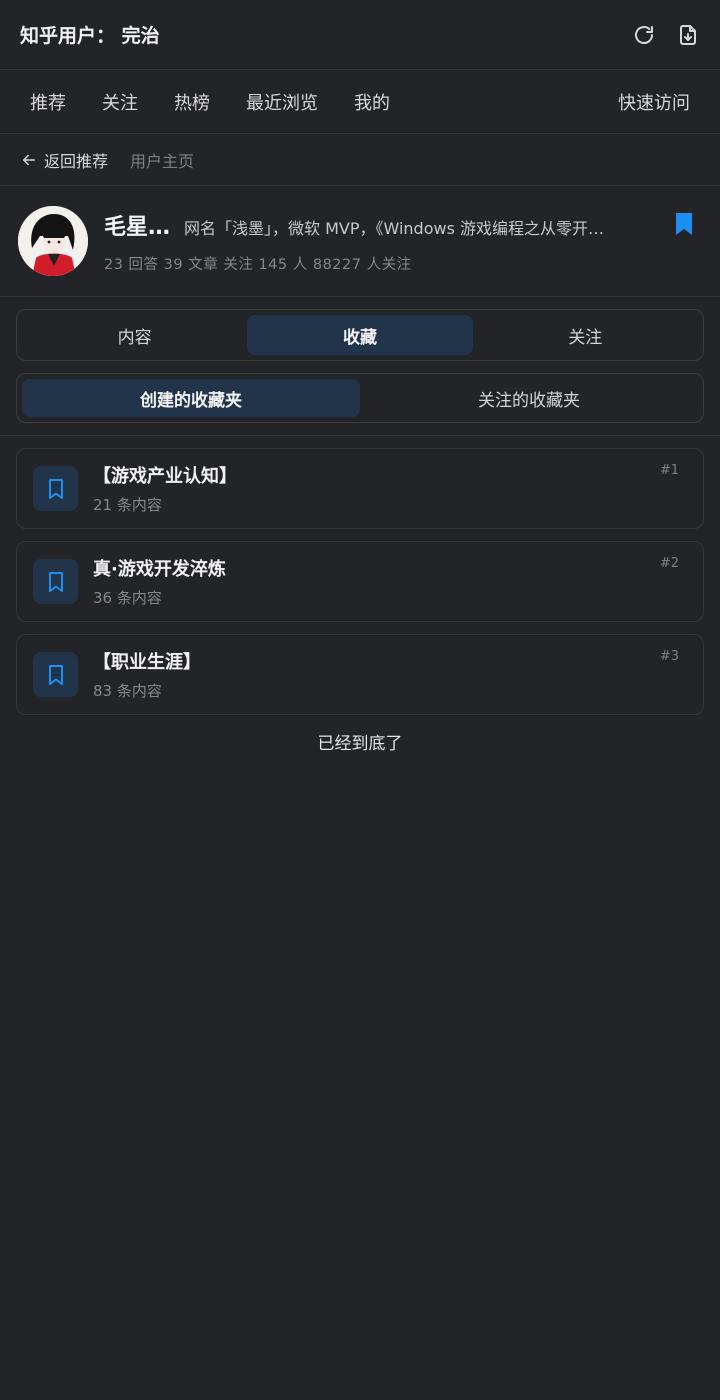 The width and height of the screenshot is (720, 1400). What do you see at coordinates (147, 662) in the screenshot?
I see `collection-title: 【职业生涯】` at bounding box center [147, 662].